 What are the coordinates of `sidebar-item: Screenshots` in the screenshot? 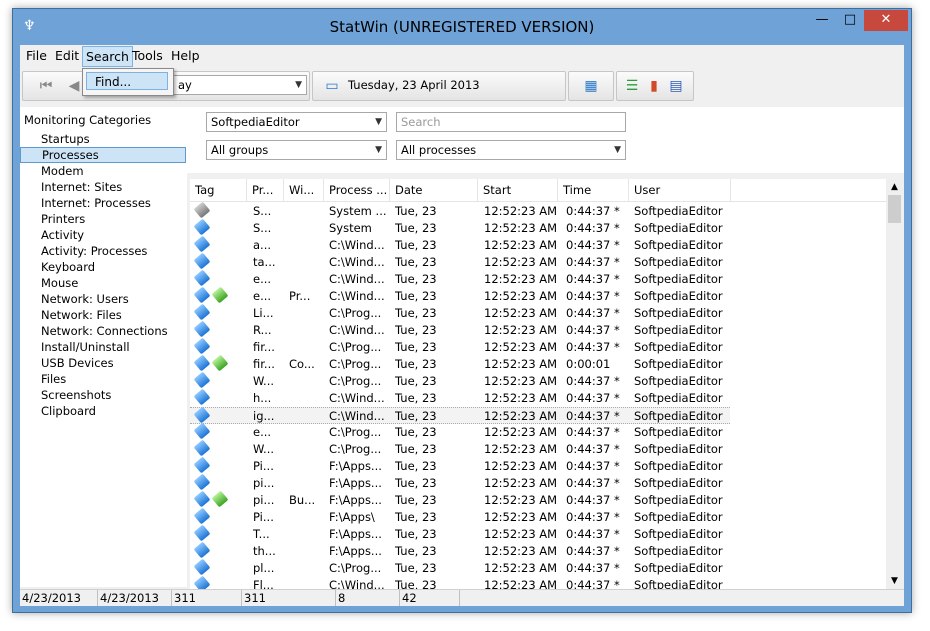 It's located at (103, 395).